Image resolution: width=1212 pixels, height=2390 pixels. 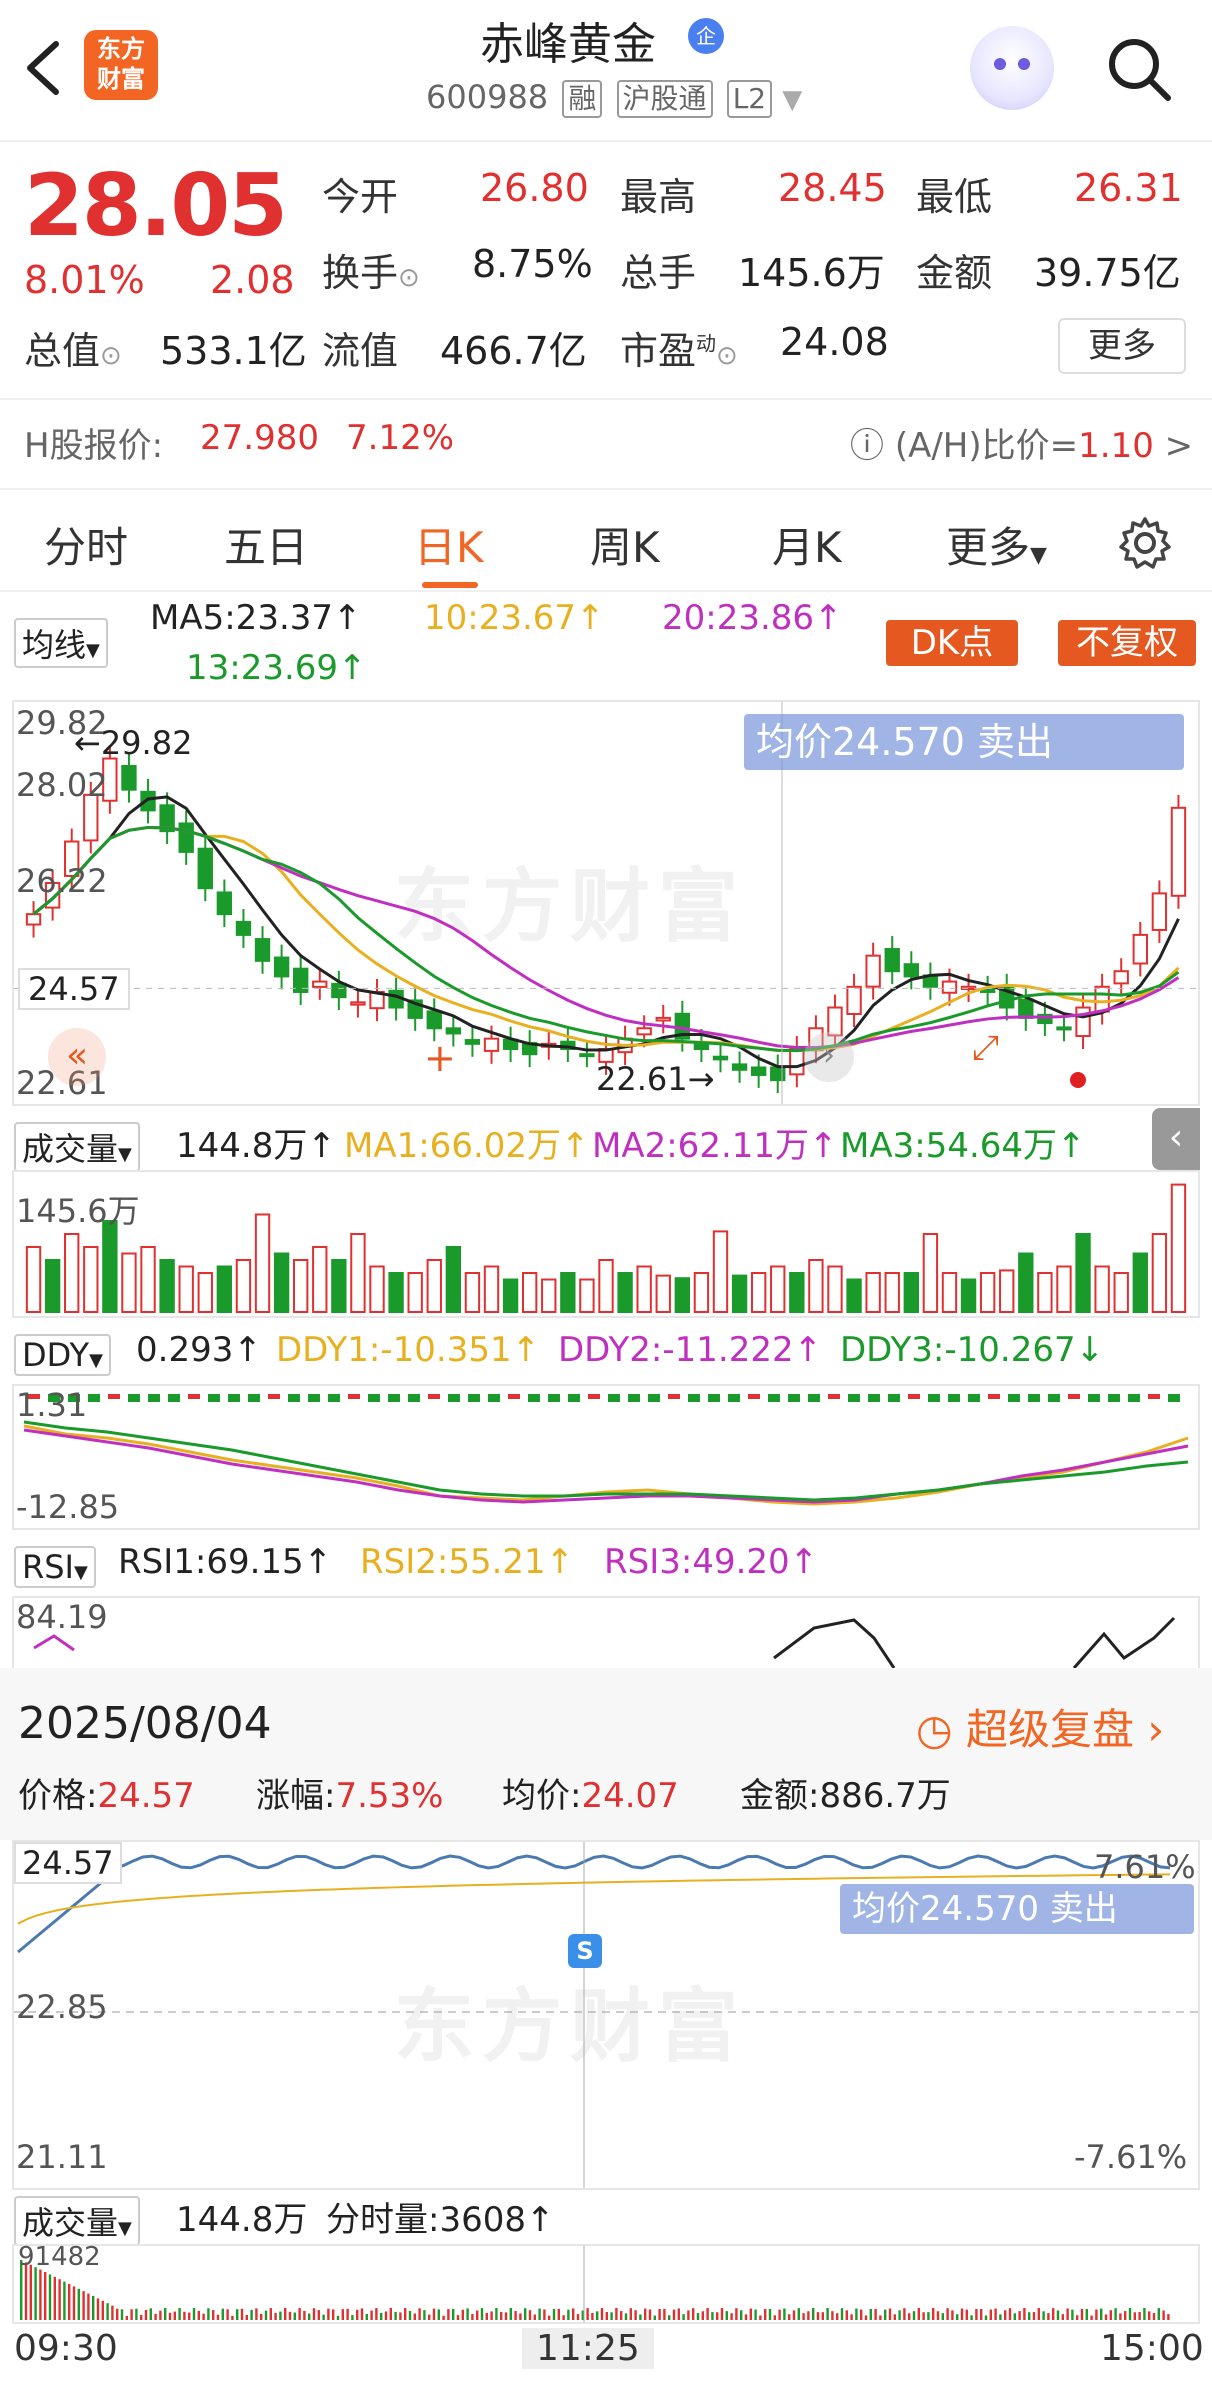 What do you see at coordinates (606, 2283) in the screenshot?
I see `intraday-volume-chart: 91482` at bounding box center [606, 2283].